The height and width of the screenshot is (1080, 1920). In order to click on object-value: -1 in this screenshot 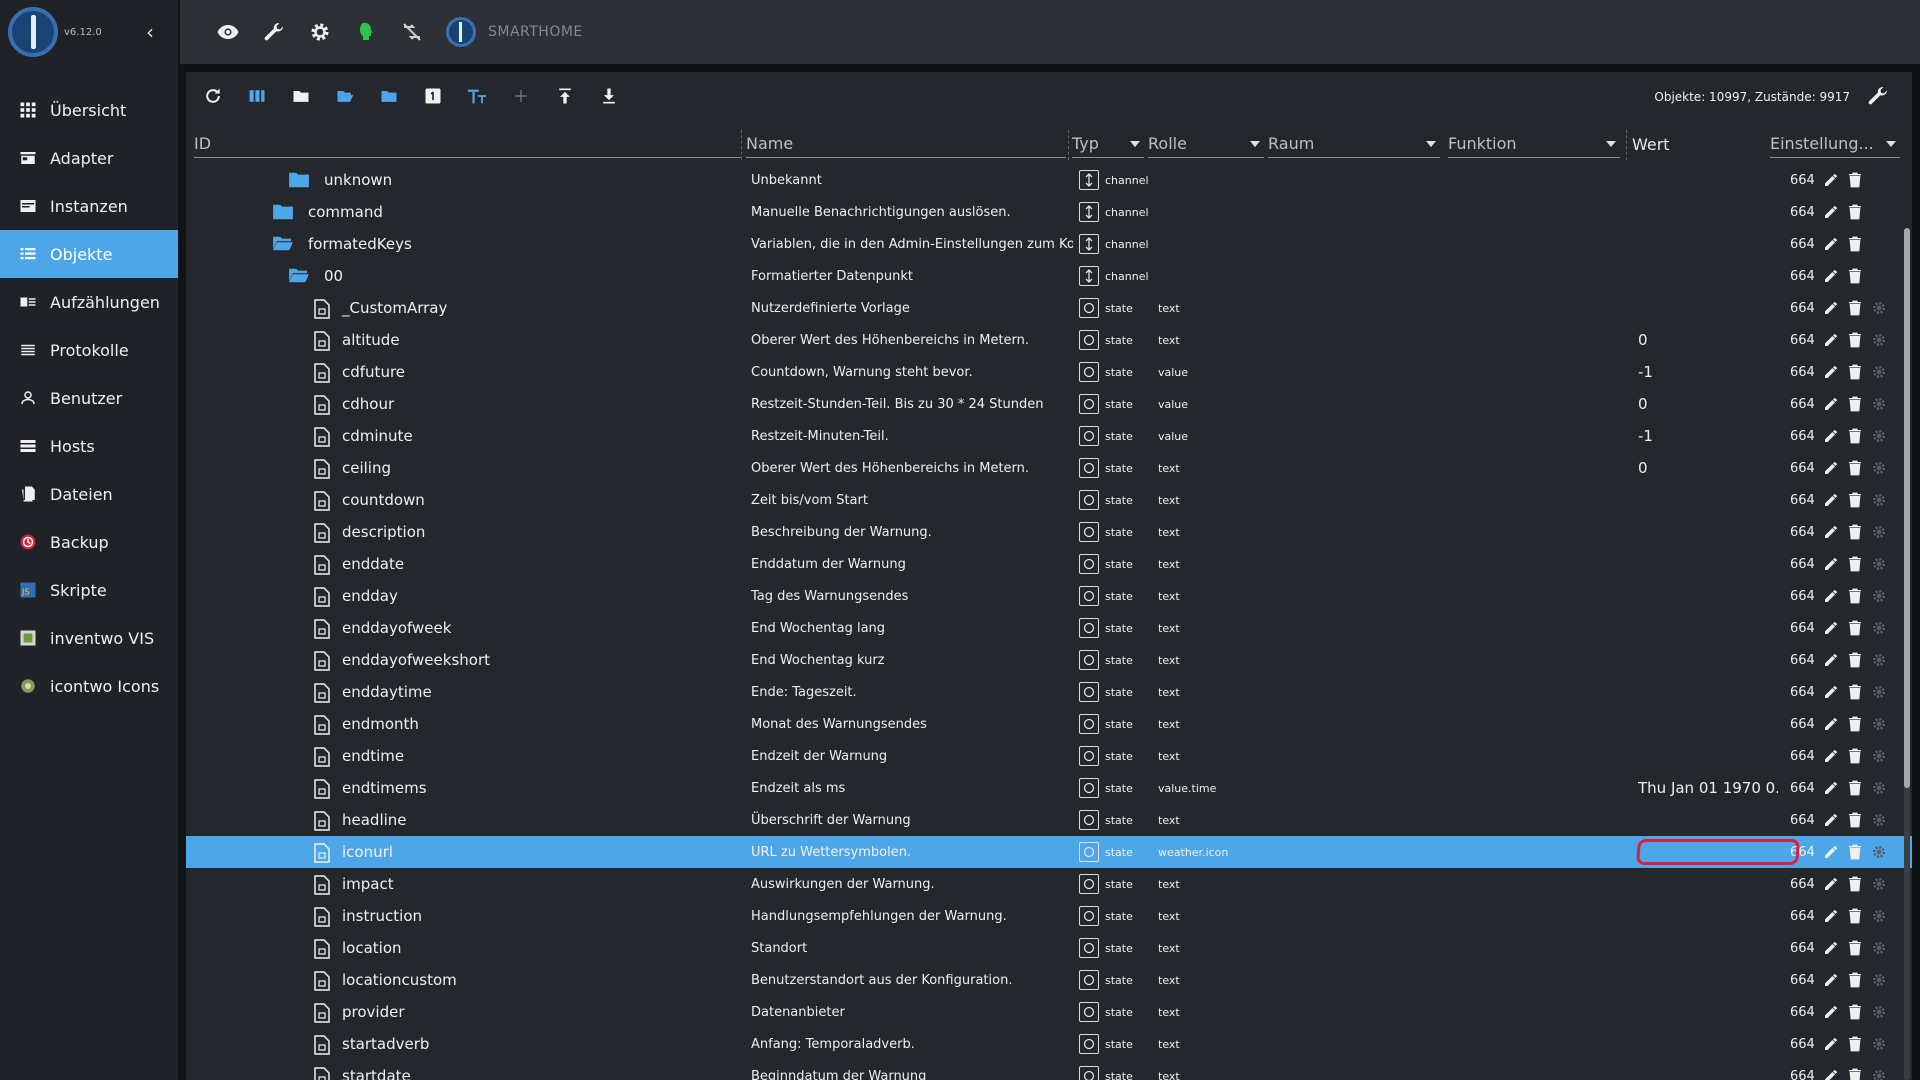, I will do `click(1708, 436)`.